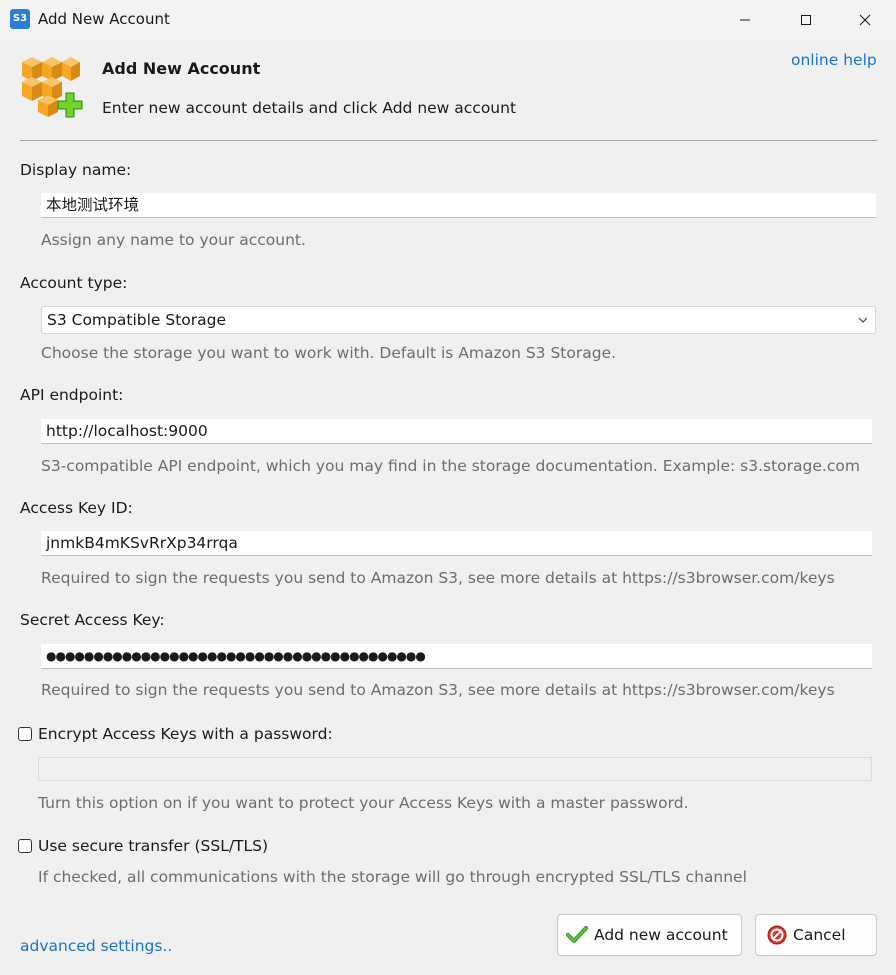 The height and width of the screenshot is (975, 896). Describe the element at coordinates (76, 508) in the screenshot. I see `access-key-label: Access Key ID:` at that location.